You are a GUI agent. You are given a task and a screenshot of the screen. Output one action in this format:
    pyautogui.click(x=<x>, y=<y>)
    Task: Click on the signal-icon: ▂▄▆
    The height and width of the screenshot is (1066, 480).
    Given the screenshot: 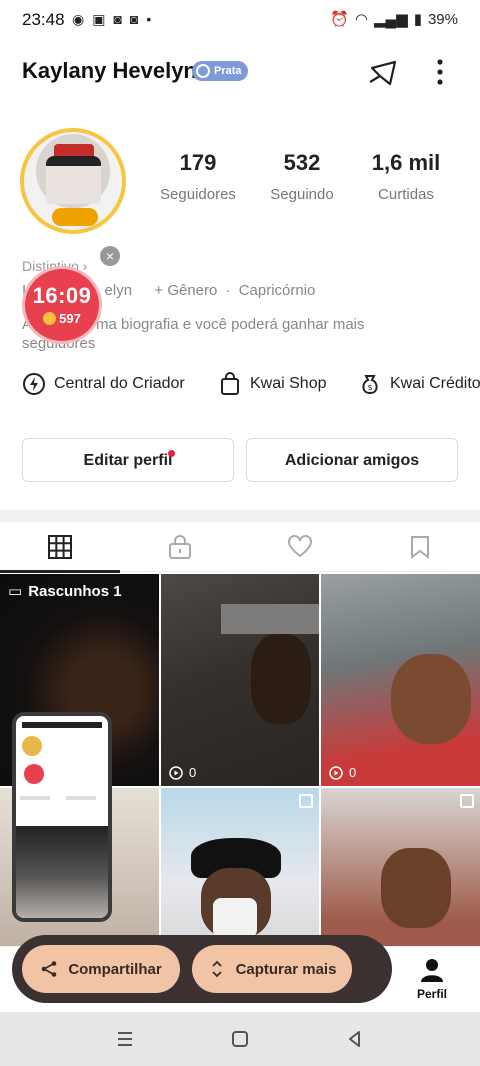 What is the action you would take?
    pyautogui.click(x=391, y=19)
    